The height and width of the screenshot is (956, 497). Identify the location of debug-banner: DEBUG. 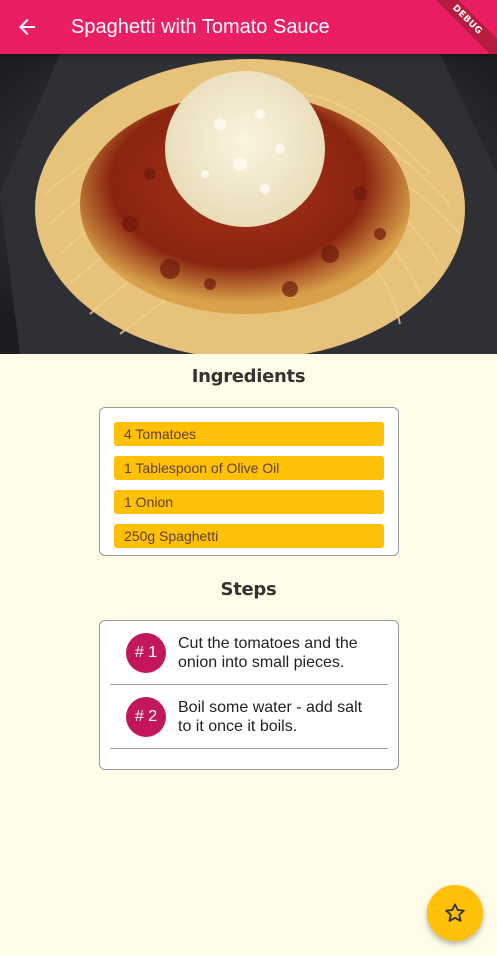
(457, 27).